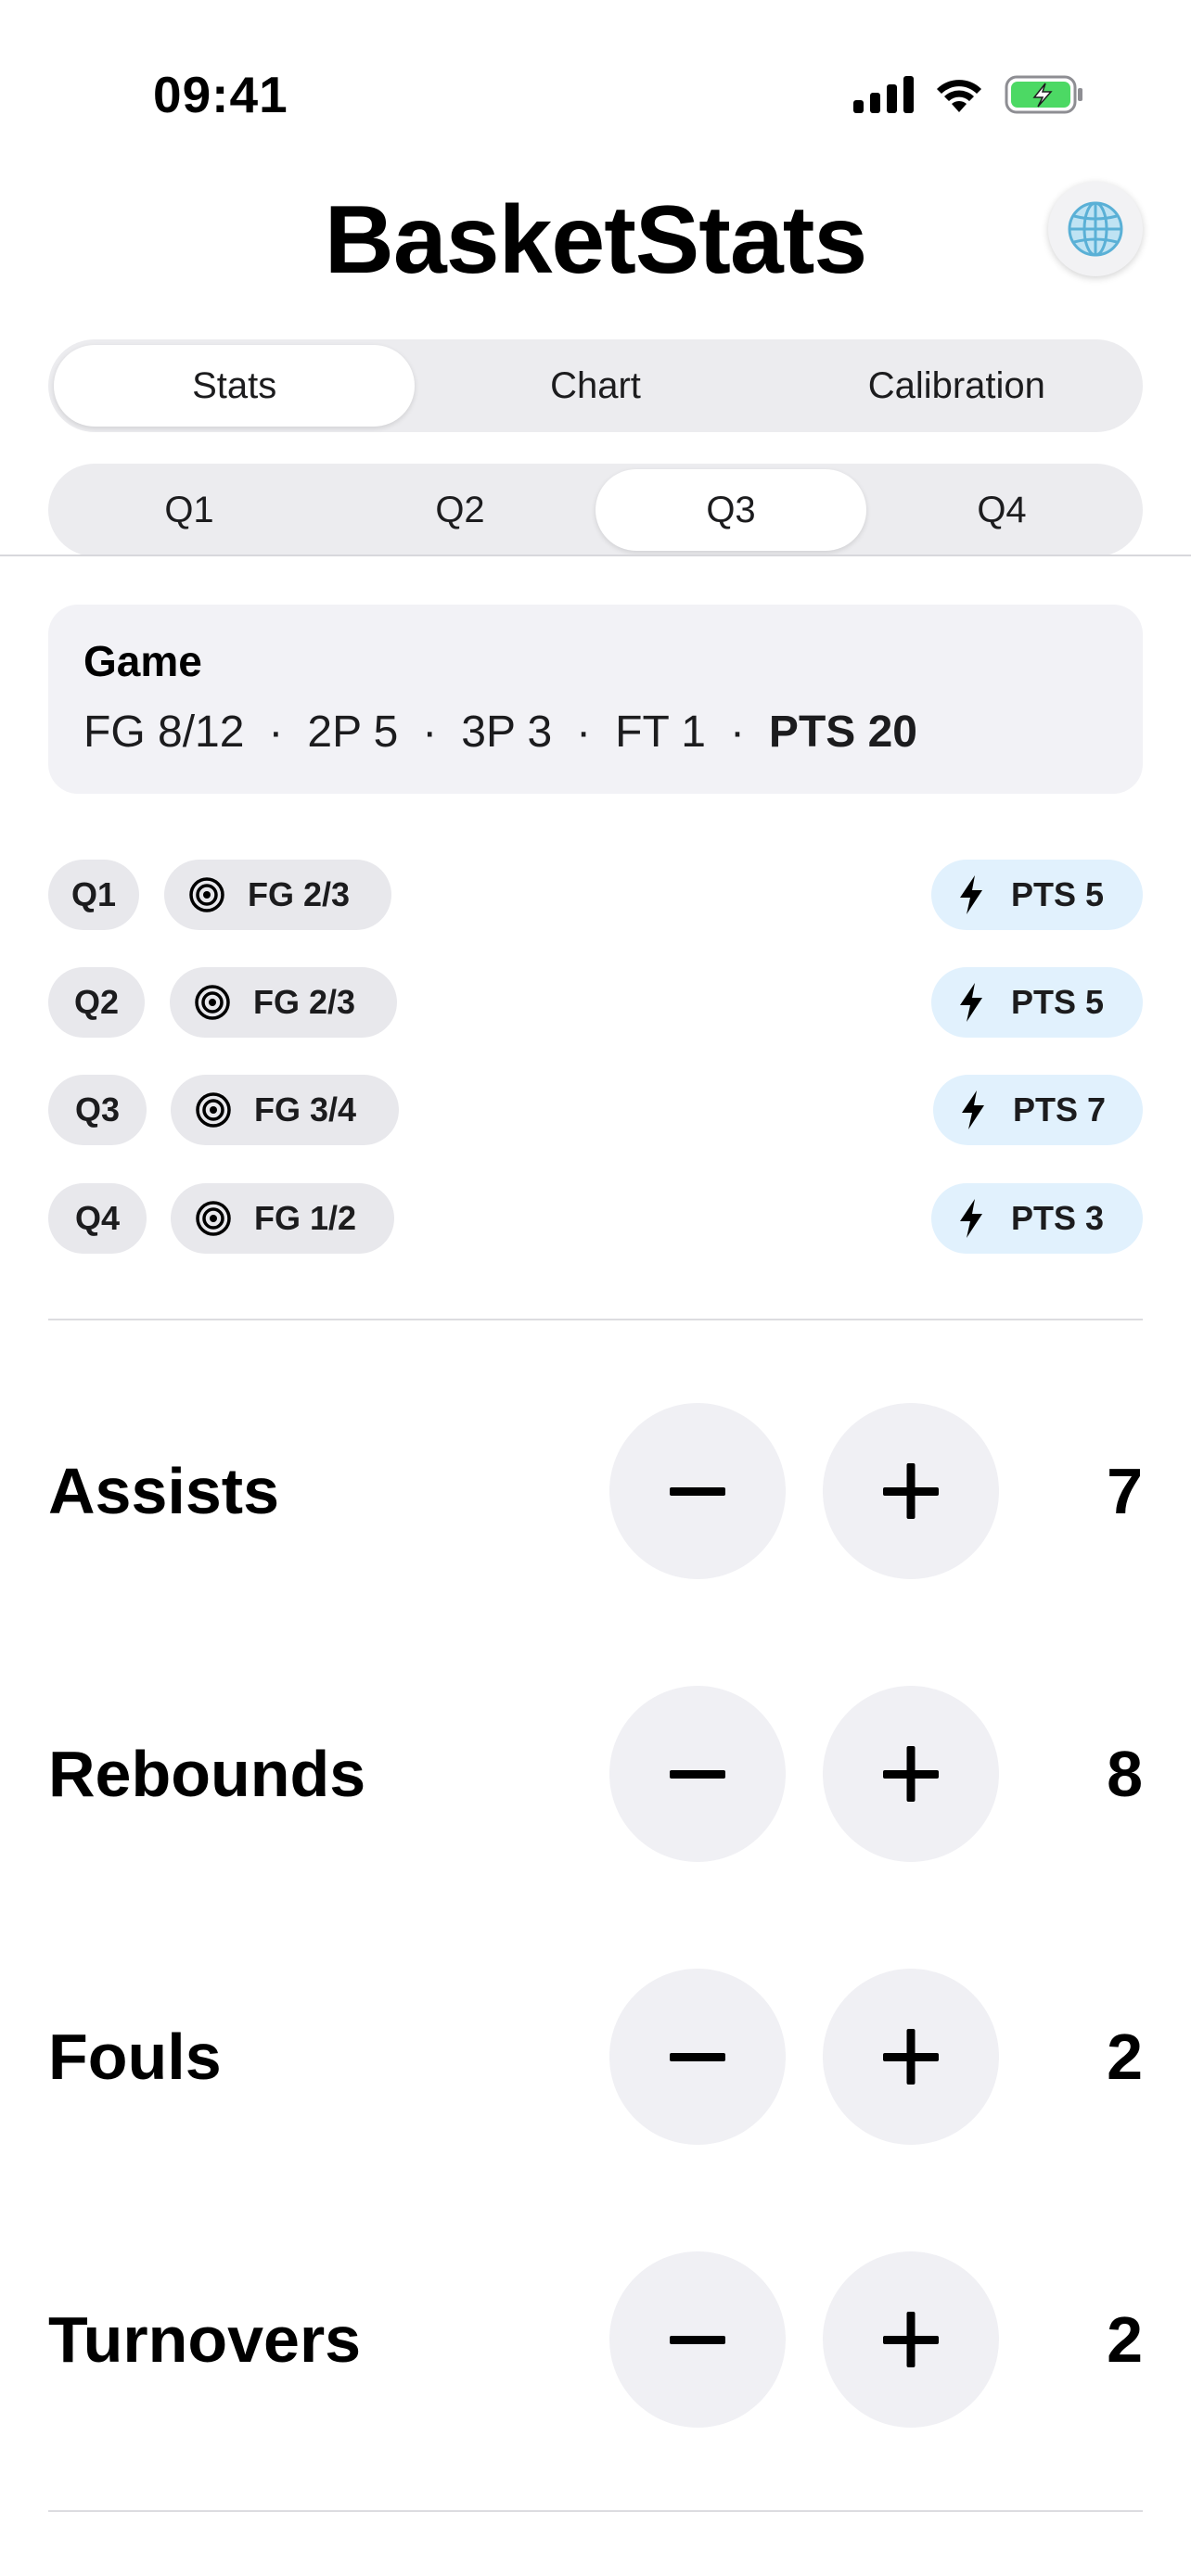  What do you see at coordinates (595, 92) in the screenshot?
I see `status-bar: 09:41` at bounding box center [595, 92].